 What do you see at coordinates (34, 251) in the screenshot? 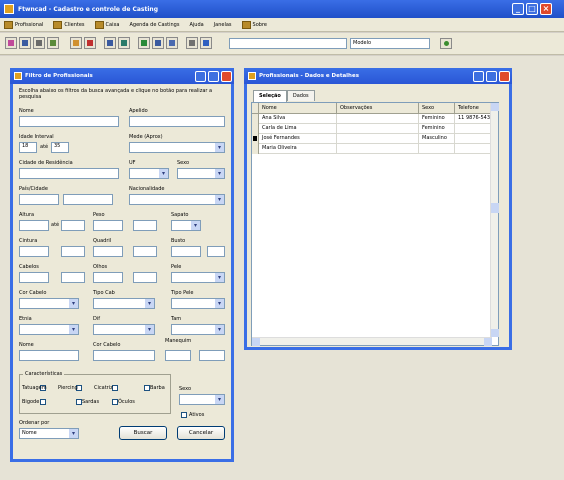
I see `cintura-min-field` at bounding box center [34, 251].